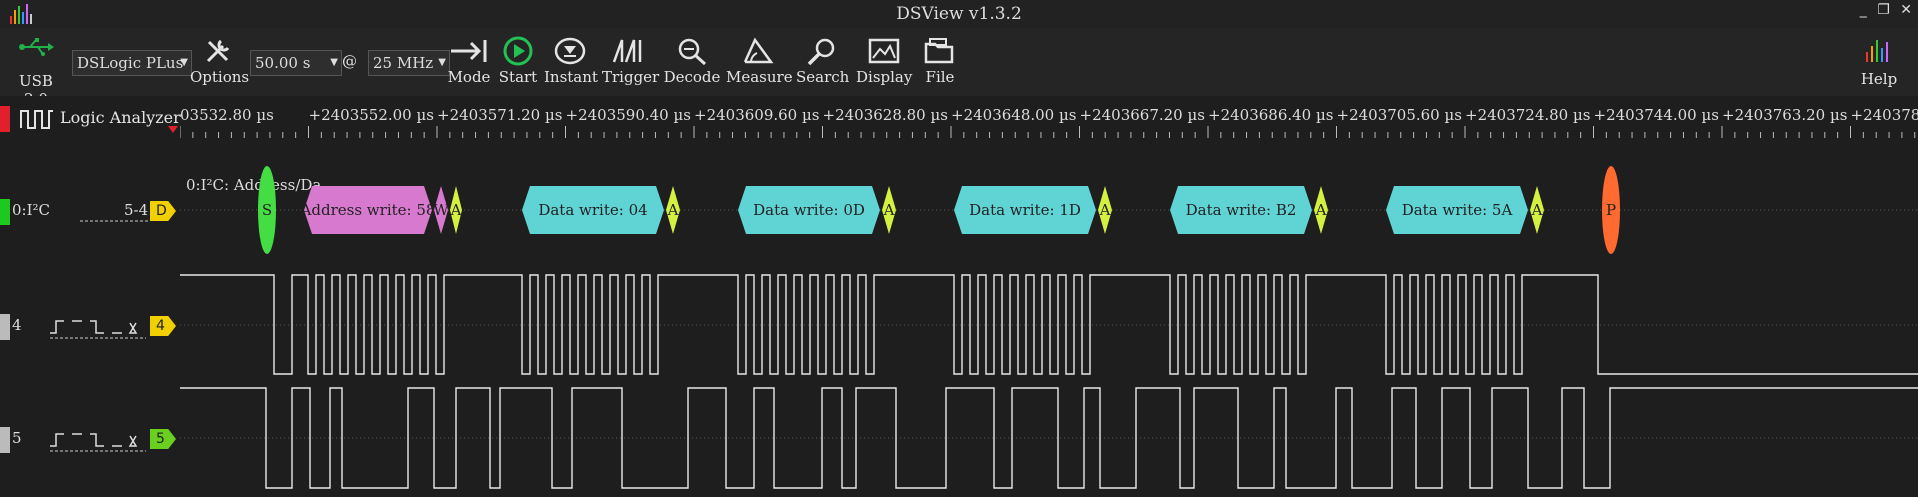 The height and width of the screenshot is (497, 1918). What do you see at coordinates (115, 221) in the screenshot?
I see `dashed-underline` at bounding box center [115, 221].